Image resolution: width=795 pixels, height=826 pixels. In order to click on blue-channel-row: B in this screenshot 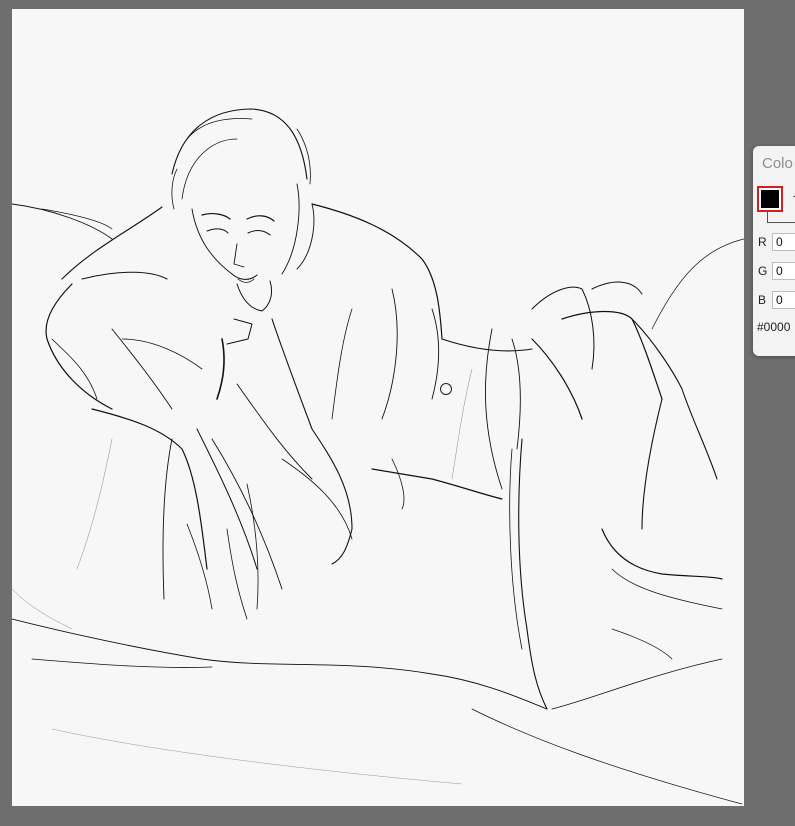, I will do `click(776, 300)`.